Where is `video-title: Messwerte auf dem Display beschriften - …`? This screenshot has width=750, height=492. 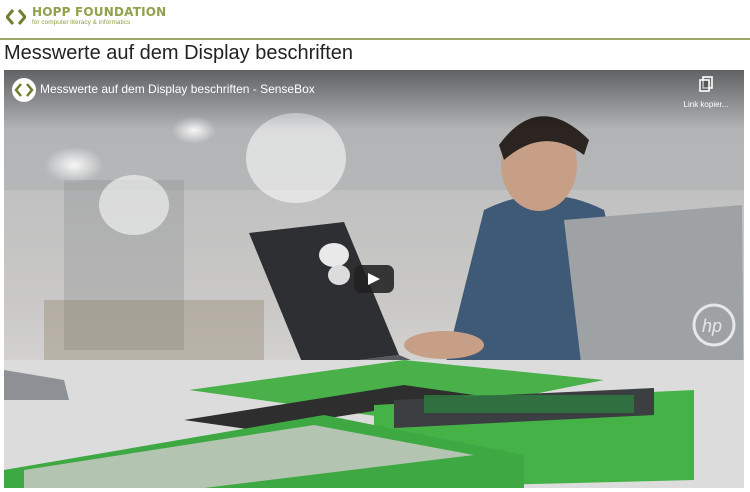 video-title: Messwerte auf dem Display beschriften - … is located at coordinates (177, 89).